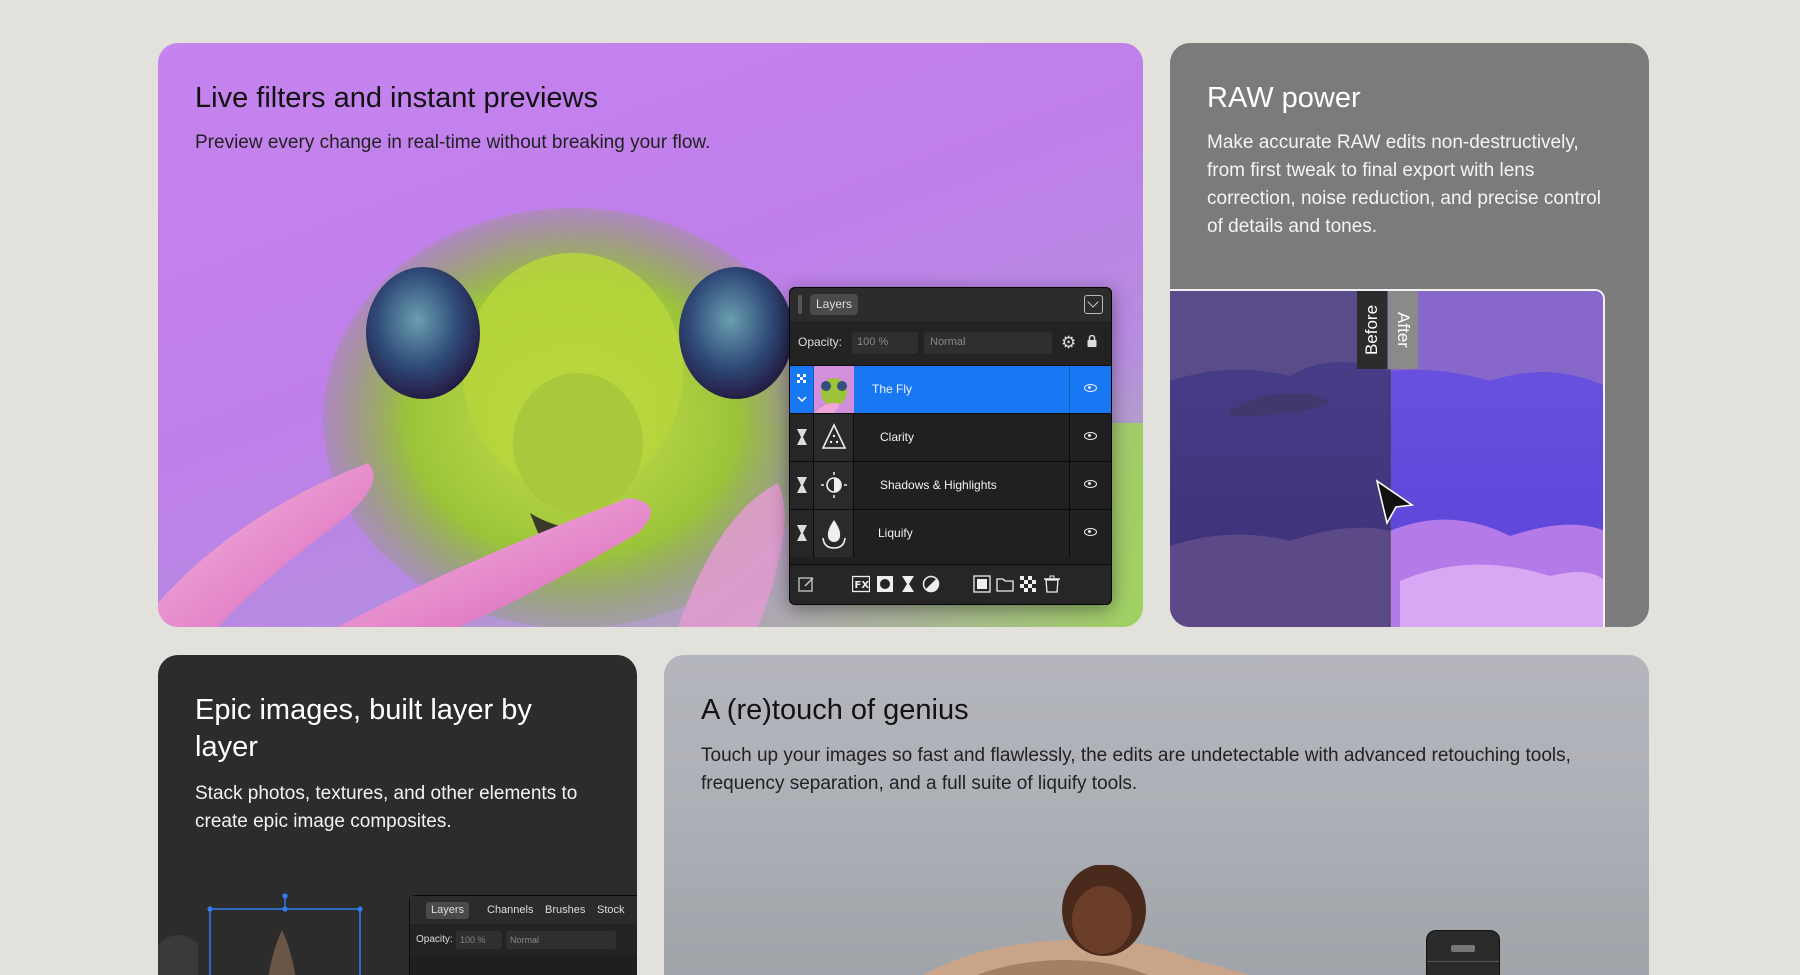 This screenshot has width=1800, height=975. I want to click on contrast-icon, so click(931, 584).